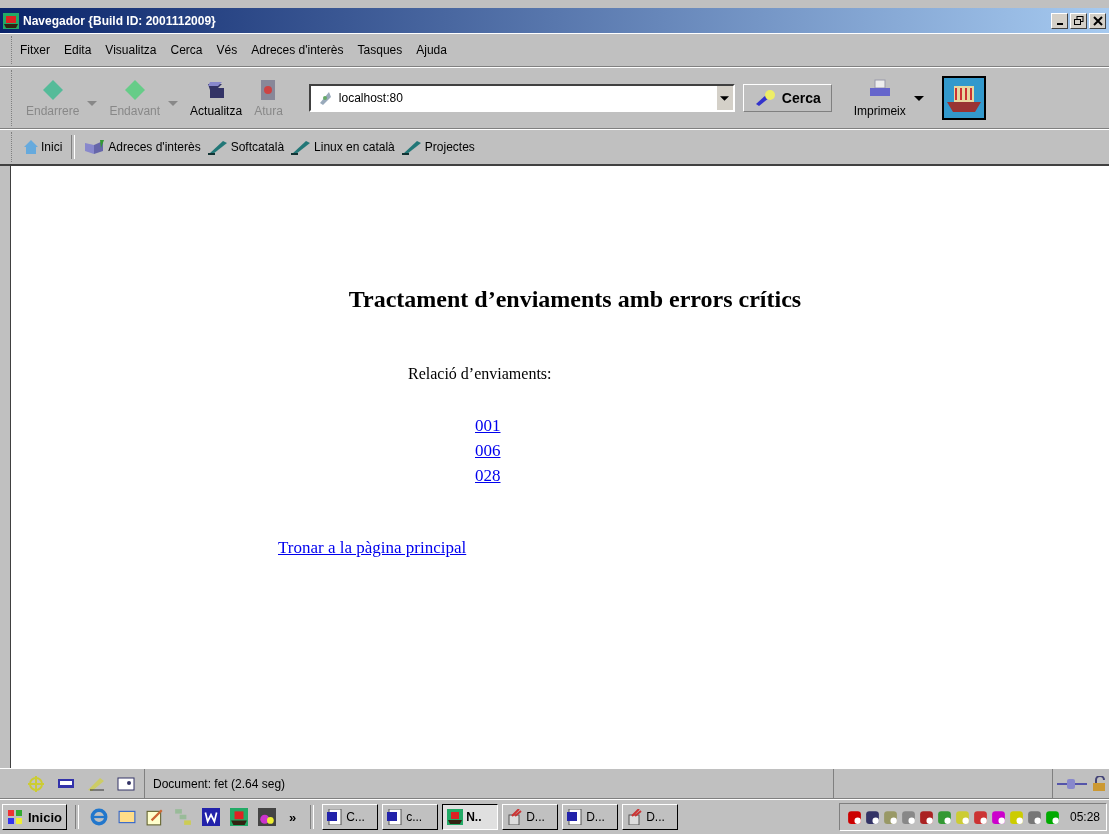  I want to click on address-field: localhost:80, so click(521, 98).